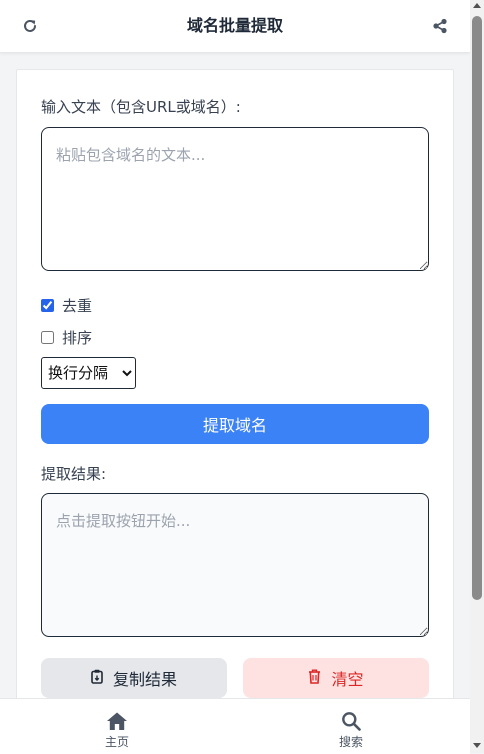  Describe the element at coordinates (77, 338) in the screenshot. I see `sort-label: 排序` at that location.